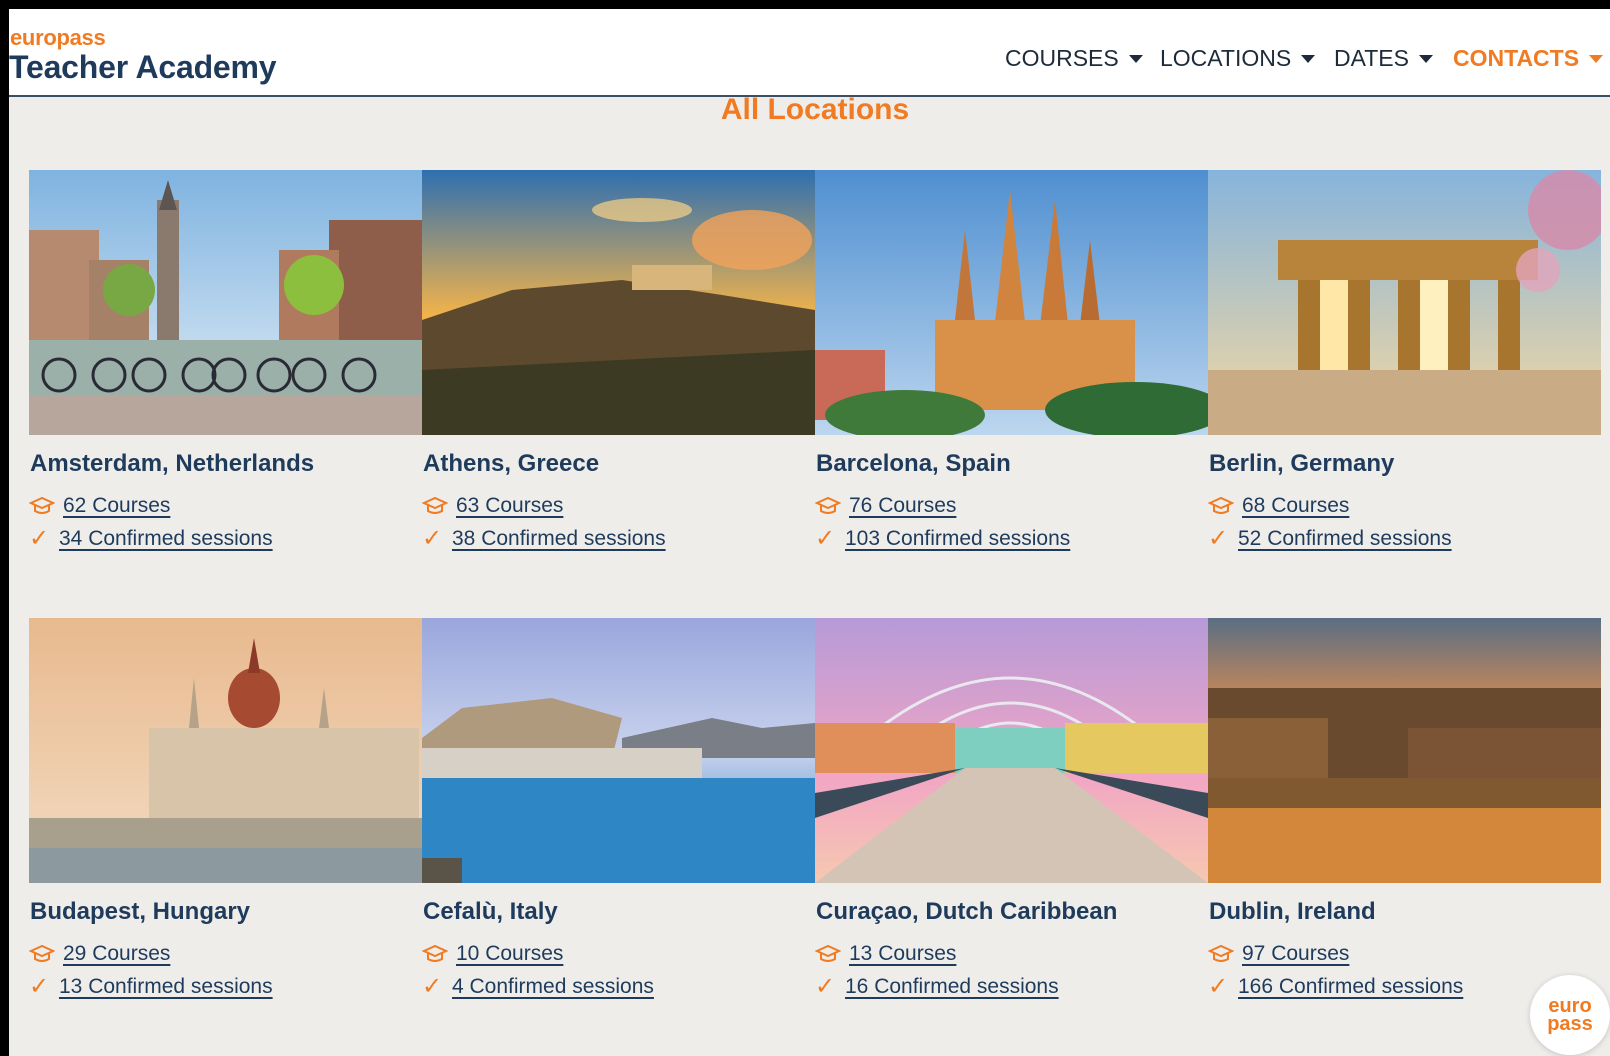 Image resolution: width=1610 pixels, height=1056 pixels. What do you see at coordinates (509, 506) in the screenshot?
I see `courses-count: 63 Courses` at bounding box center [509, 506].